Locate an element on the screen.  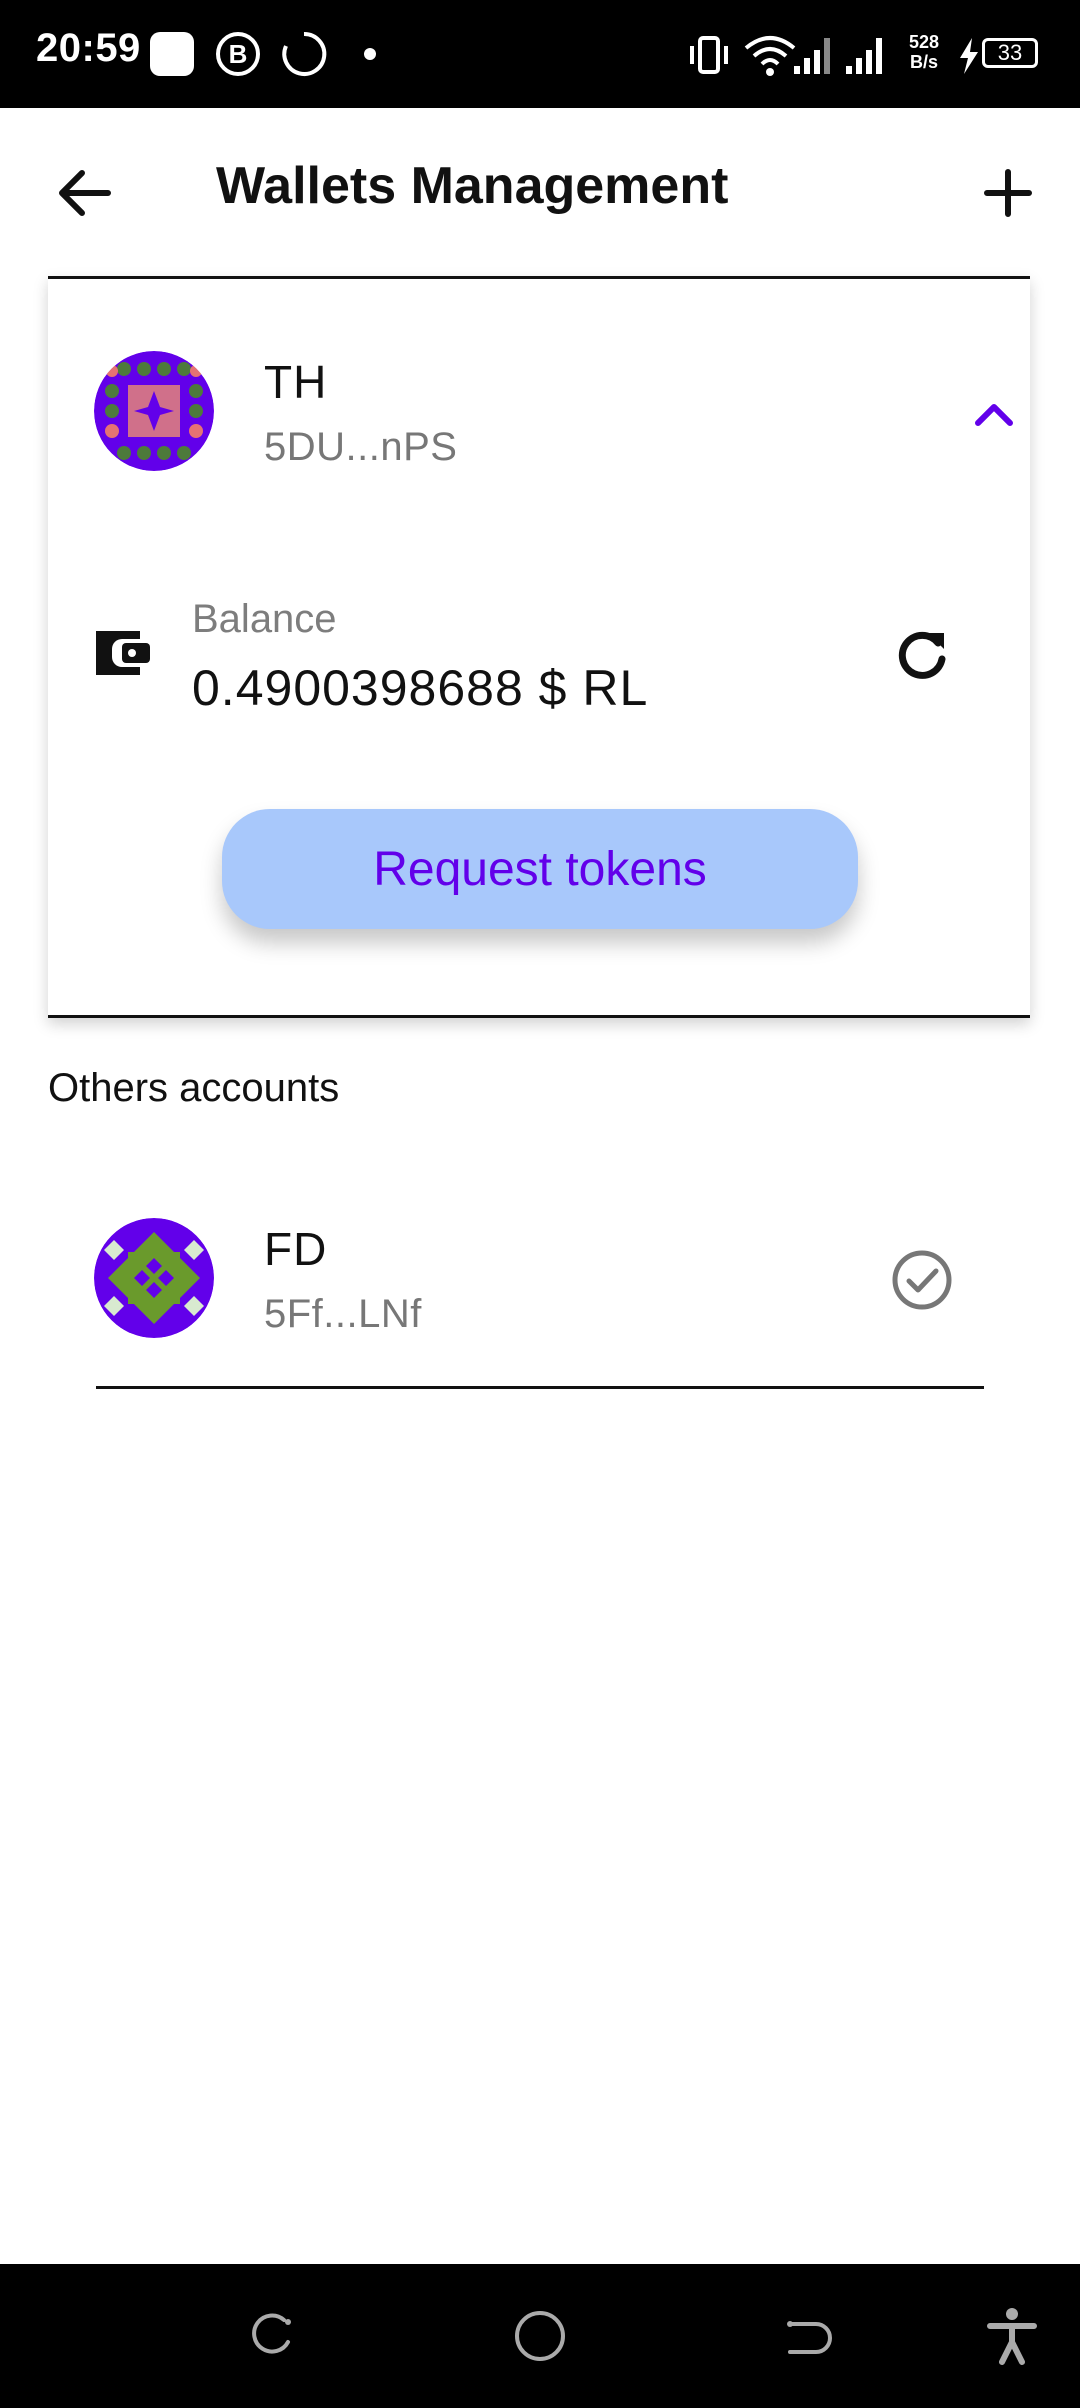
wallet-avatar is located at coordinates (154, 411).